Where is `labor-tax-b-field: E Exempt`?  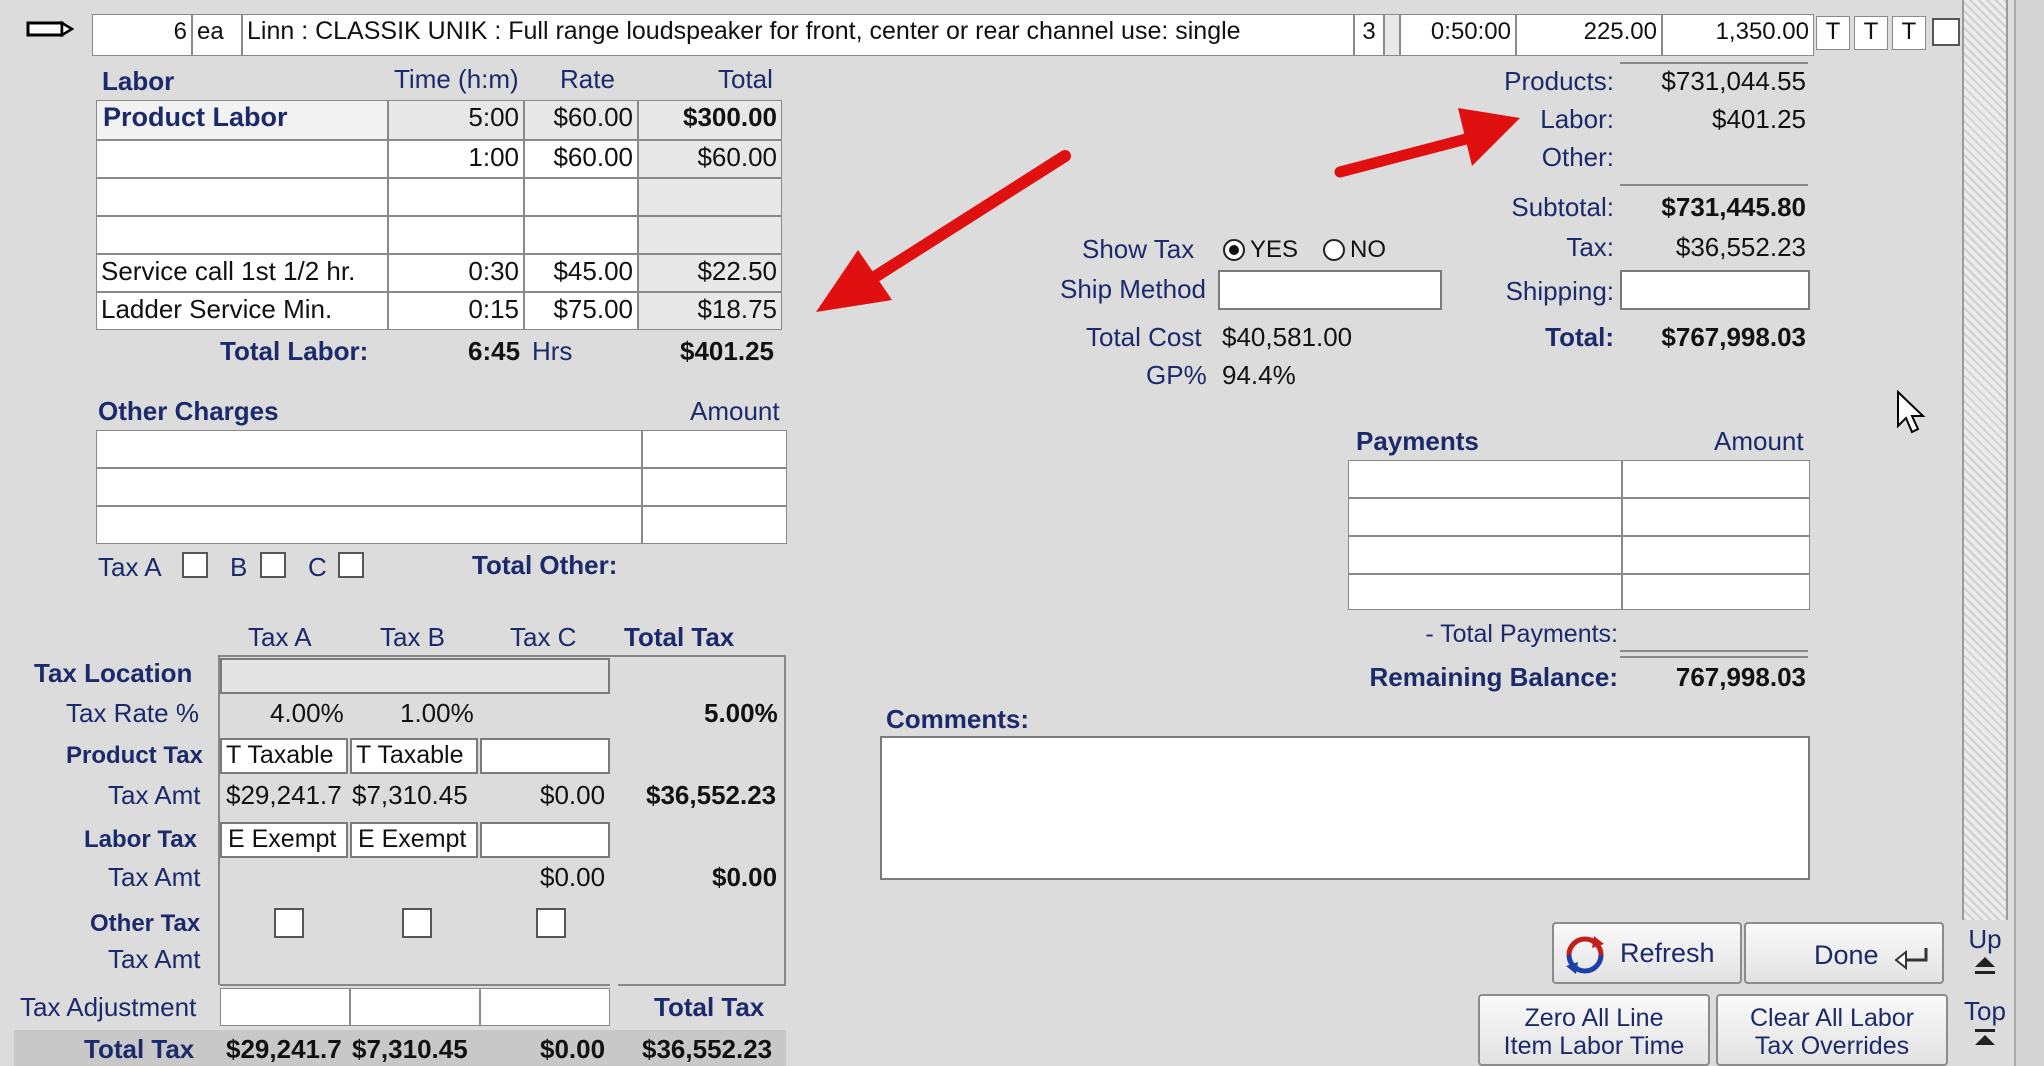
labor-tax-b-field: E Exempt is located at coordinates (414, 840).